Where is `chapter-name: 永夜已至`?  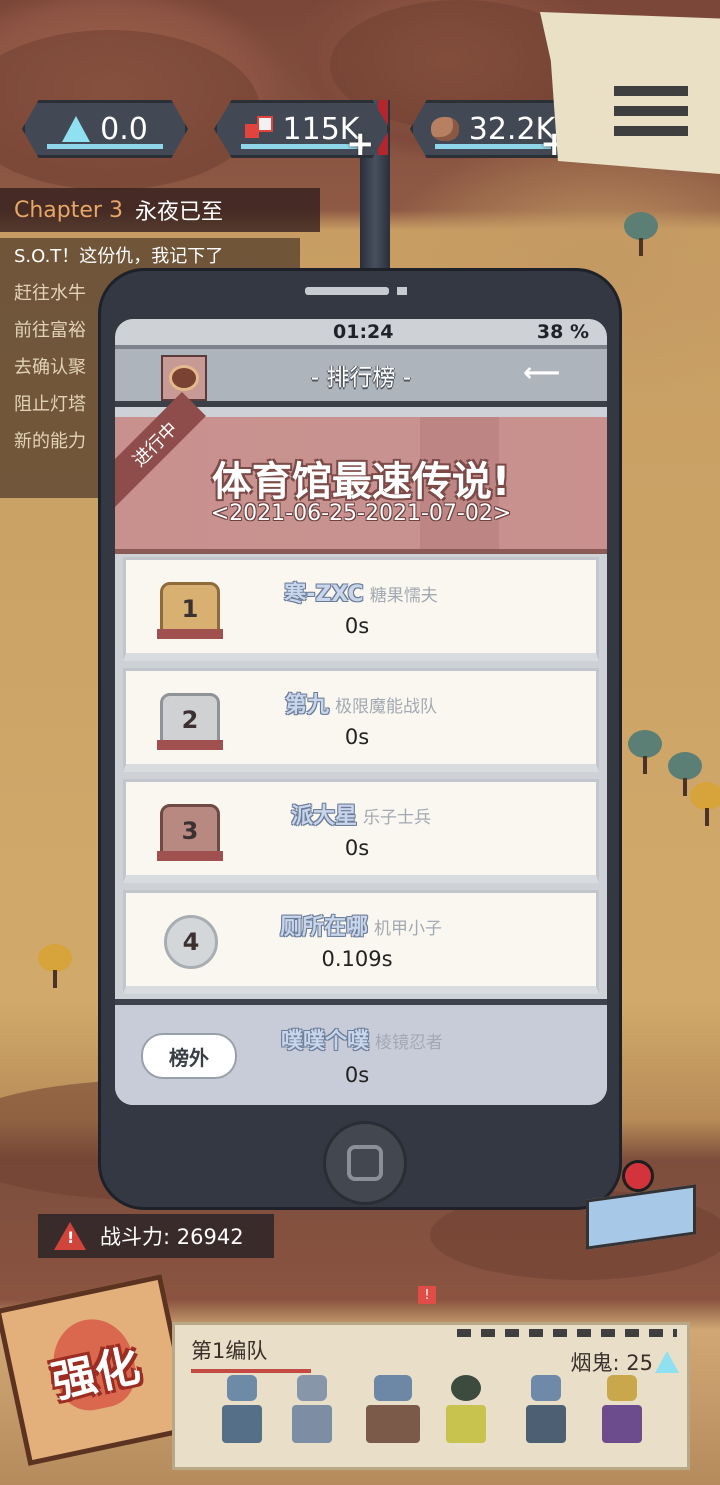 chapter-name: 永夜已至 is located at coordinates (178, 212).